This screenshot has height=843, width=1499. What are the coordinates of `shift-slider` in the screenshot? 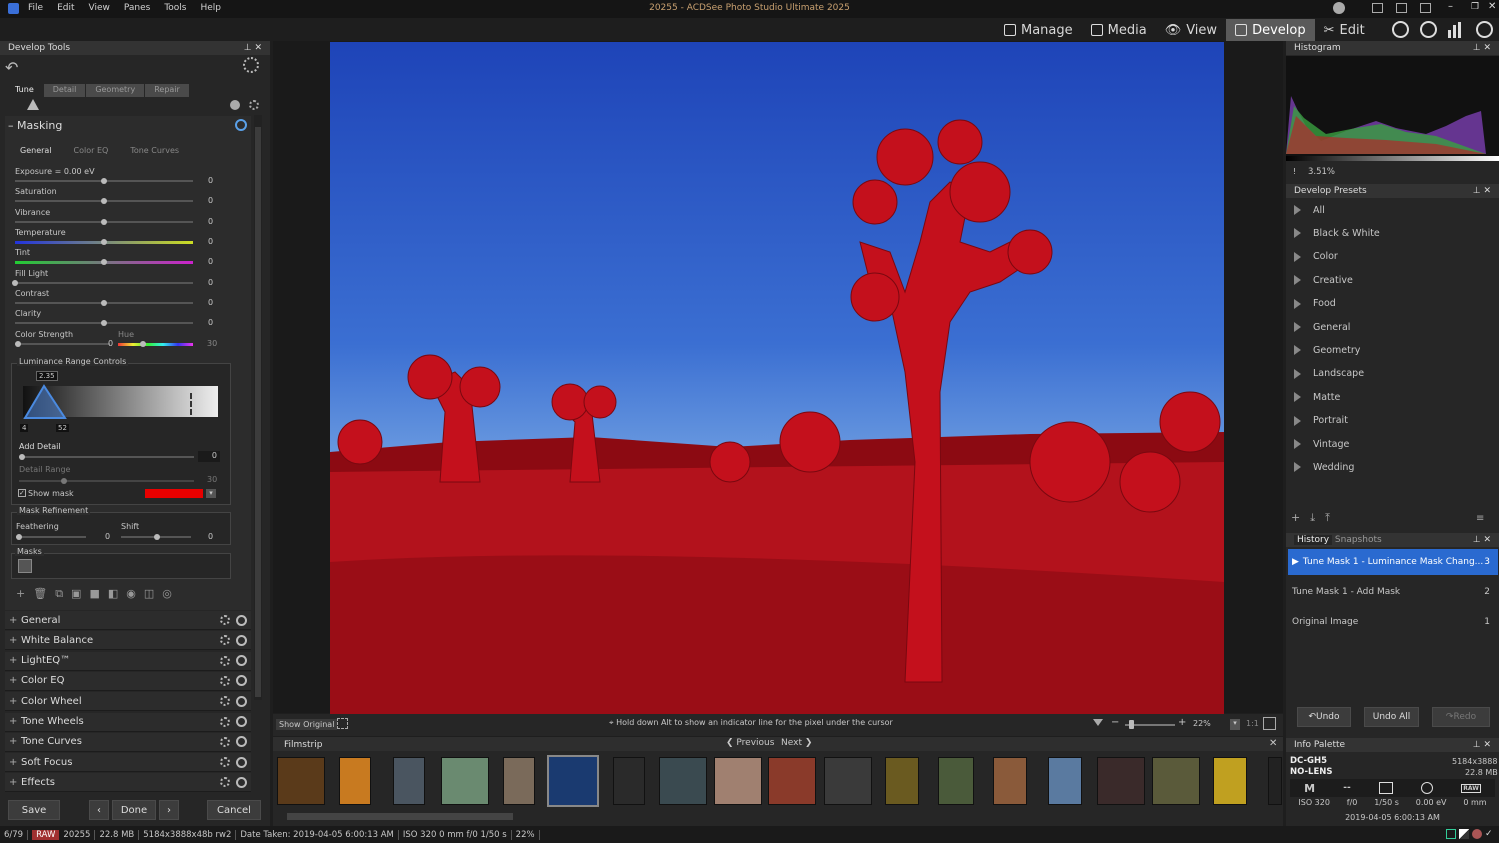 It's located at (156, 537).